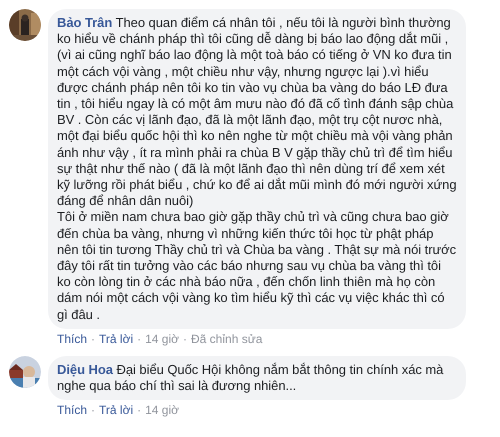 This screenshot has height=437, width=500. What do you see at coordinates (85, 369) in the screenshot?
I see `author-link: Diệu Hoa` at bounding box center [85, 369].